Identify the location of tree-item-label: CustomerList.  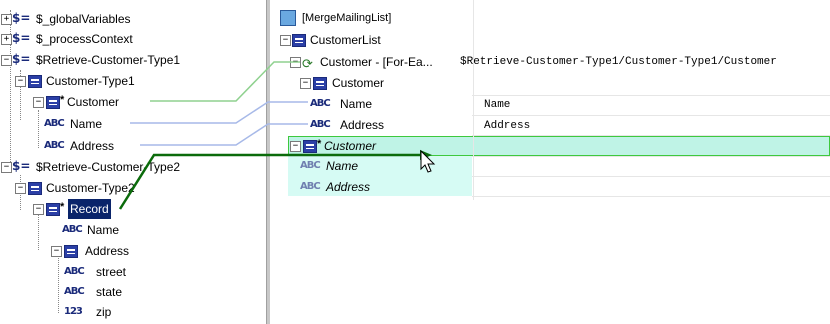
(345, 40).